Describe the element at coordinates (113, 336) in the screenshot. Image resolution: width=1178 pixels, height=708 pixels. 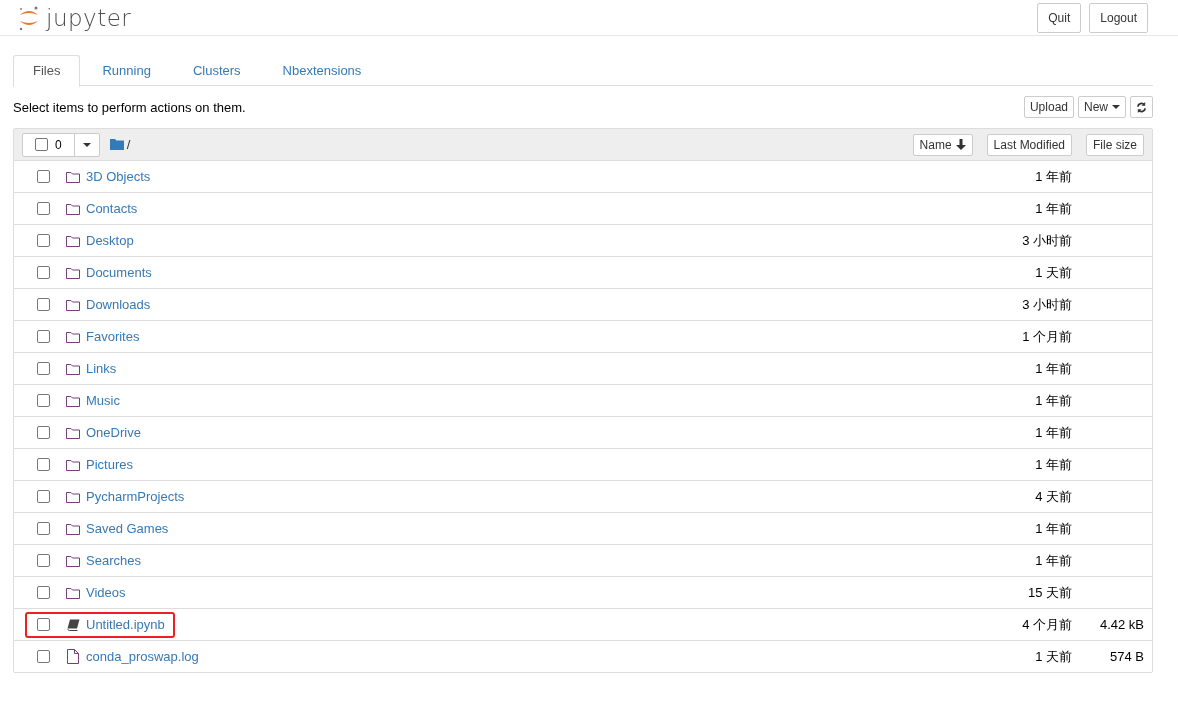
I see `item-link: Favorites` at that location.